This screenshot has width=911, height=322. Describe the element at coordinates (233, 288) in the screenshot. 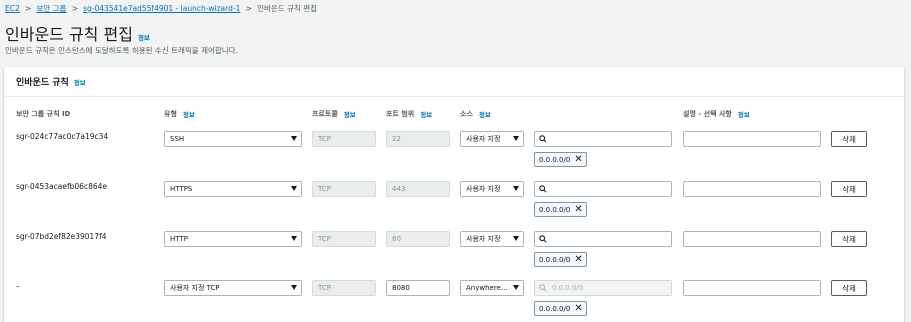

I see `type-select: 사용자 지정 TCP` at that location.